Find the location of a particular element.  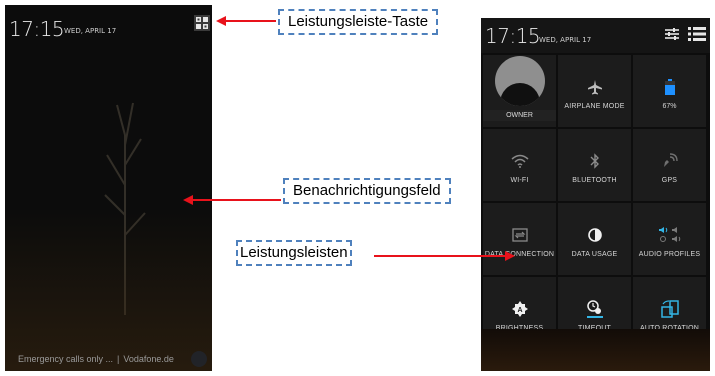

callout-toggle-button: Leistungsleiste-Taste is located at coordinates (358, 22).